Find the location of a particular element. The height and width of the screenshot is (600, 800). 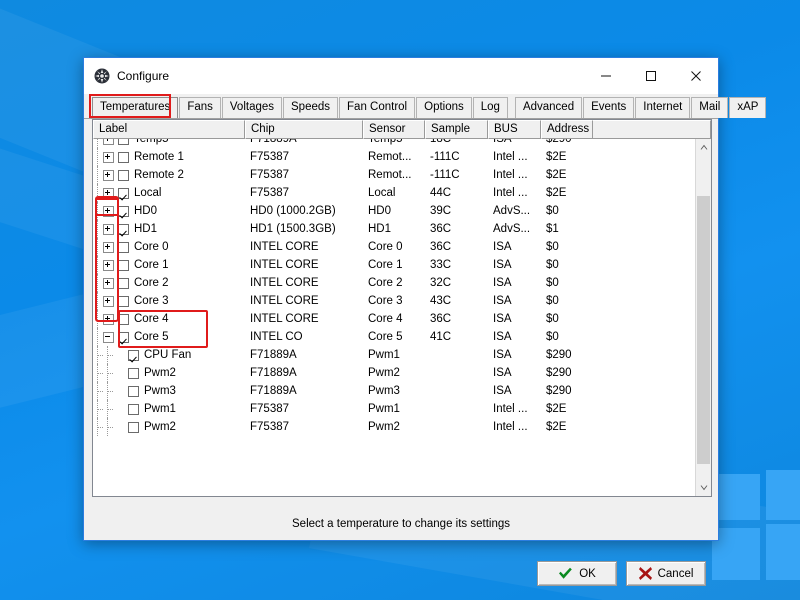

tab-options: Options is located at coordinates (444, 107).